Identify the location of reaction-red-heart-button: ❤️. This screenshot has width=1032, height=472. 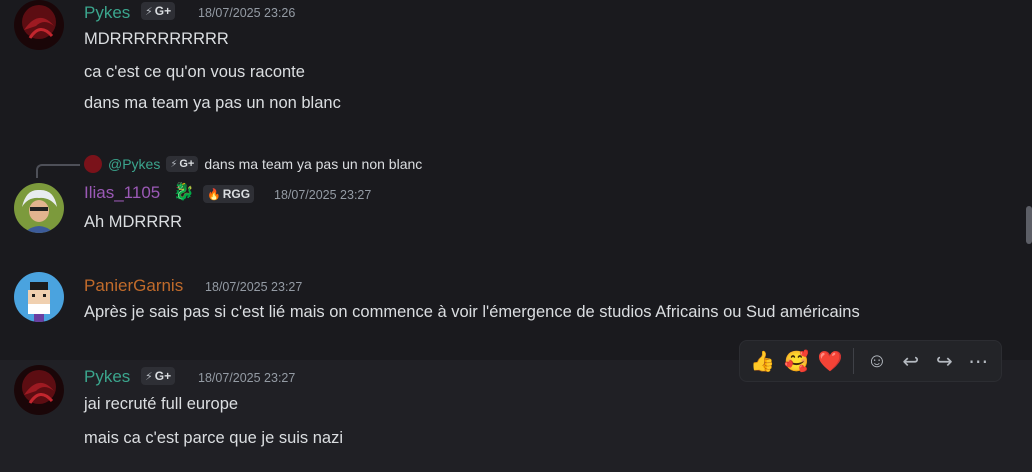
(830, 361).